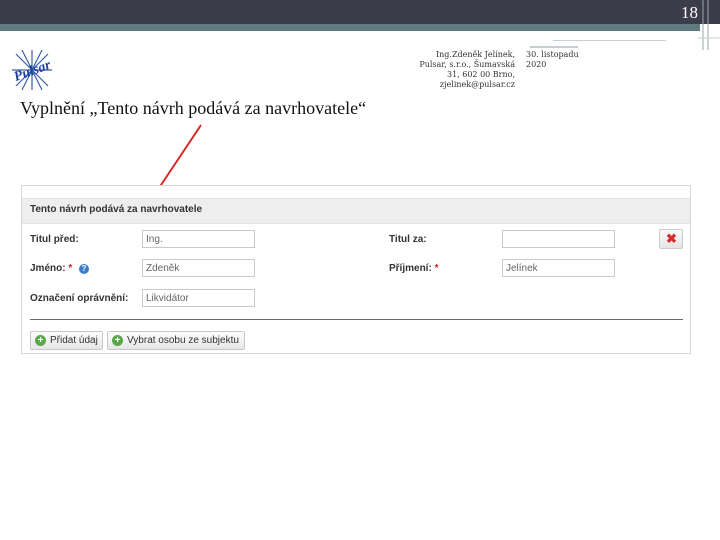 This screenshot has height=540, width=720. I want to click on date-line: 2020, so click(536, 64).